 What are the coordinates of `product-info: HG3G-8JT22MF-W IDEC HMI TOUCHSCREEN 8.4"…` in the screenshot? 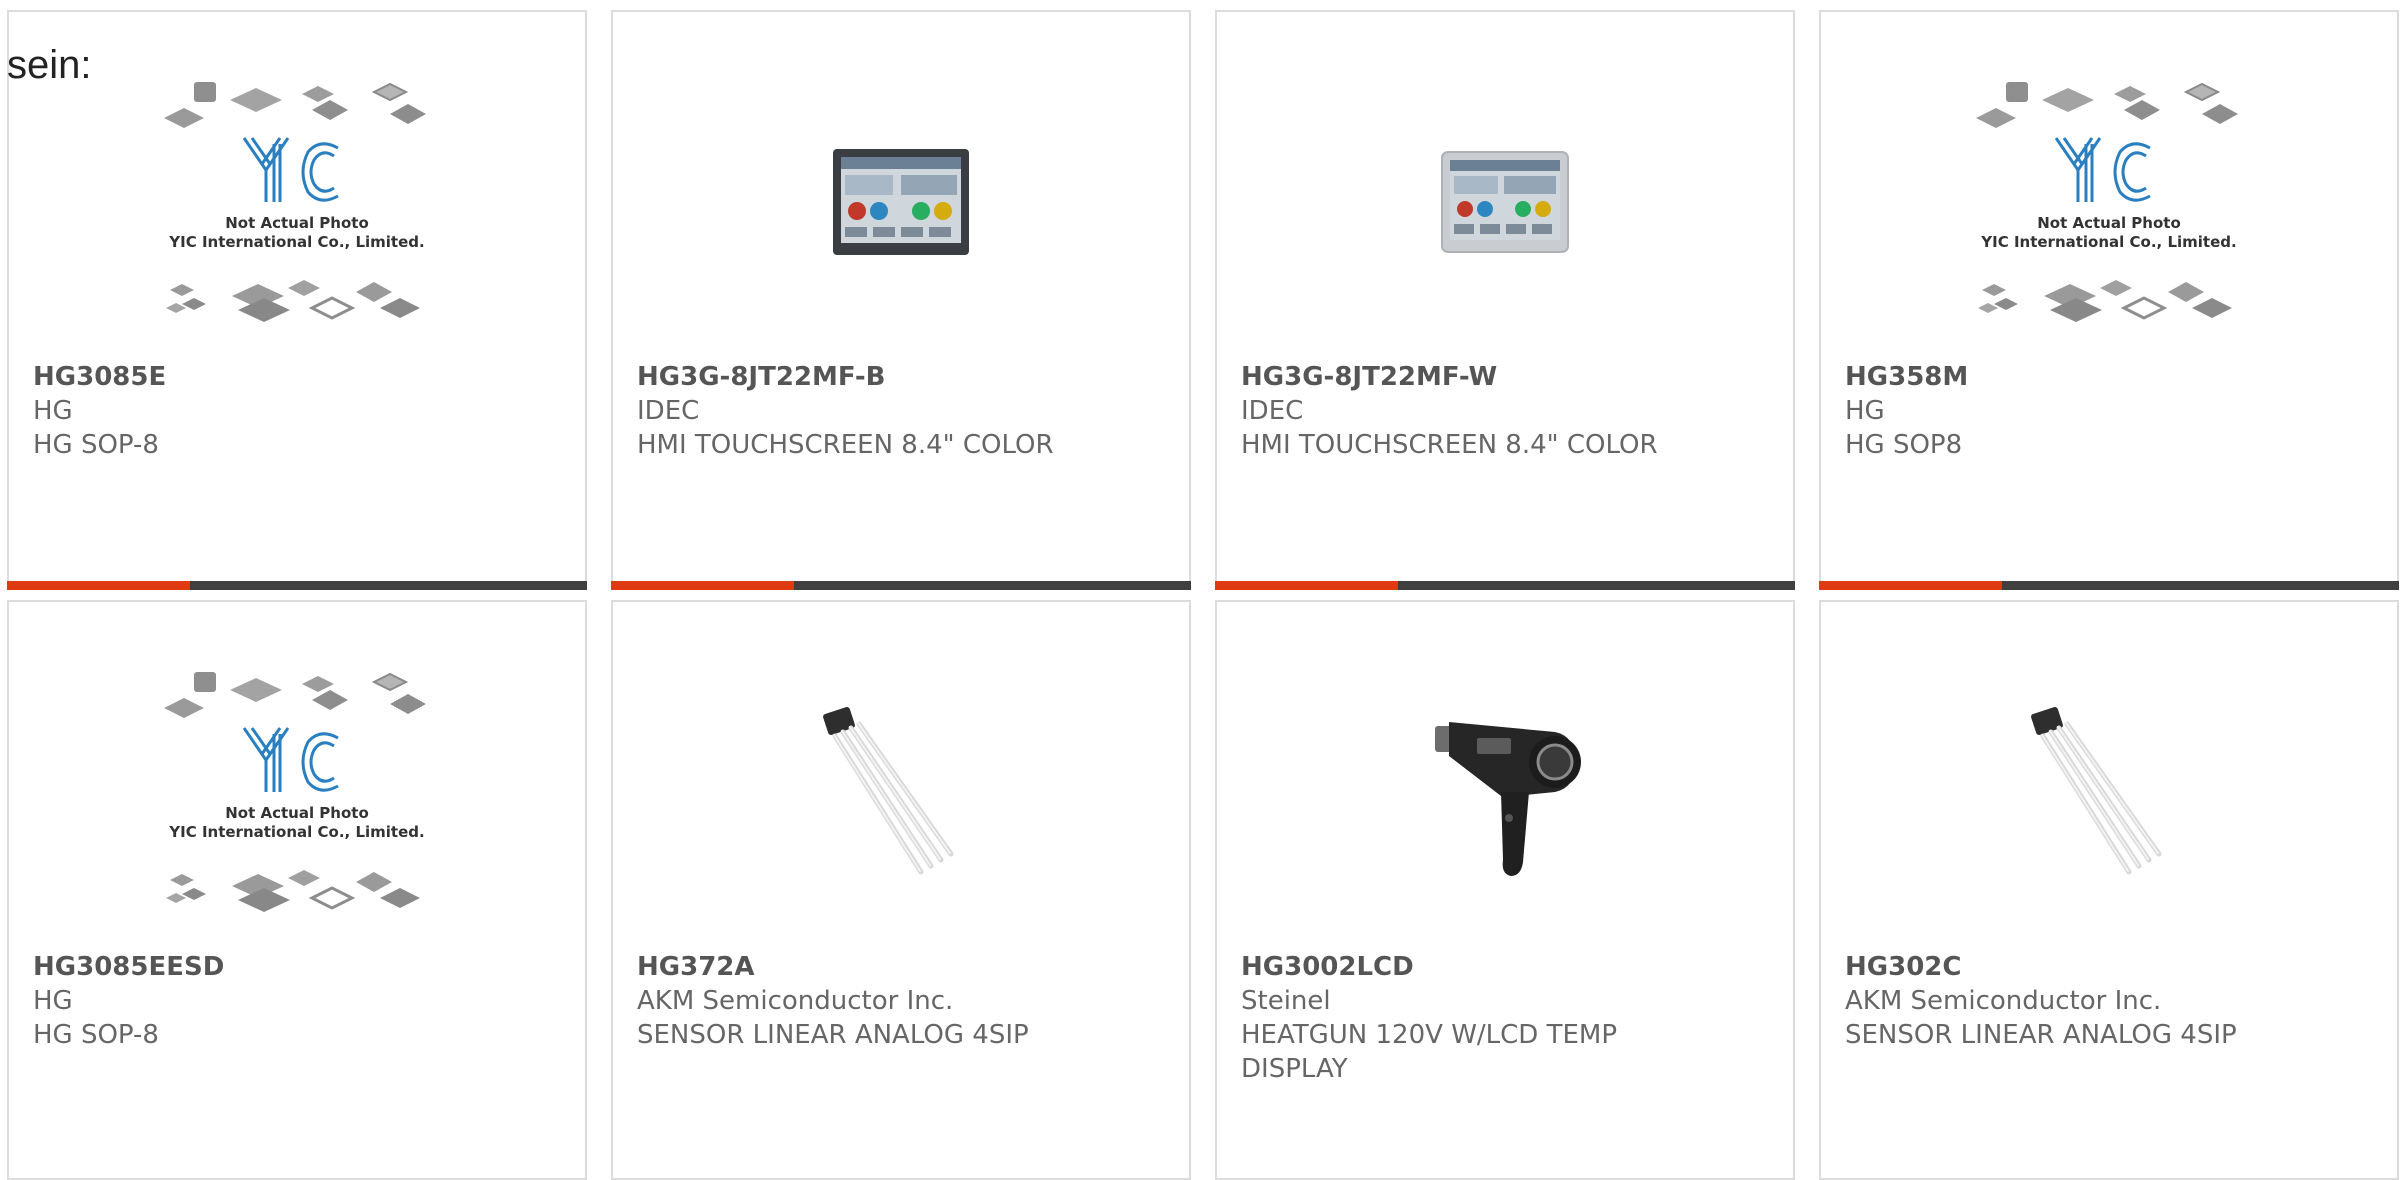 It's located at (1509, 411).